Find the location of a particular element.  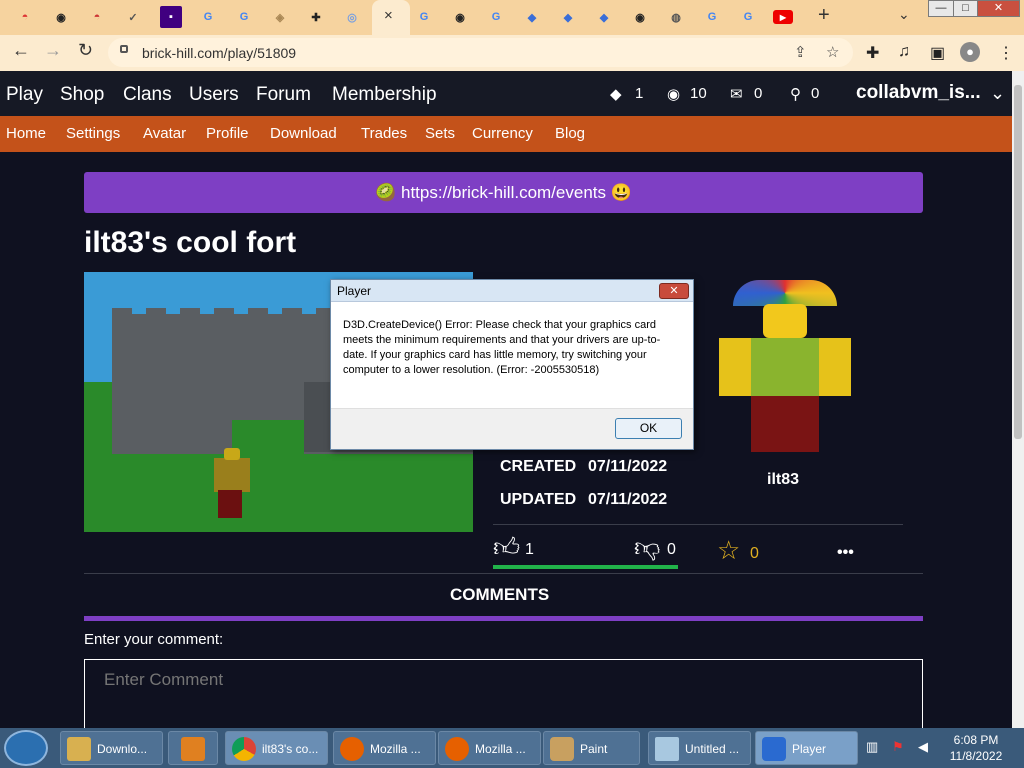

dialog-close-button: ✕ is located at coordinates (674, 291).